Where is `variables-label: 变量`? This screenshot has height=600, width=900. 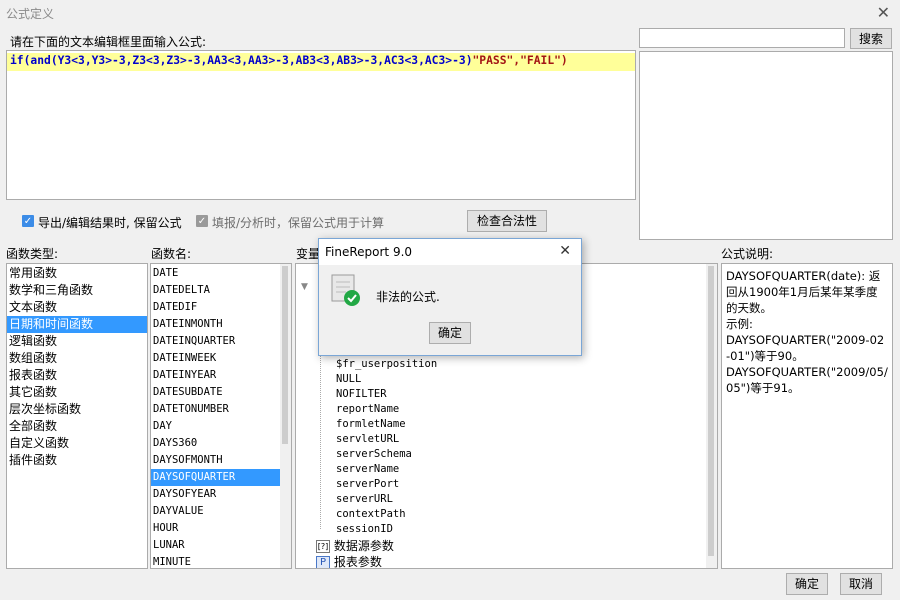
variables-label: 变量 is located at coordinates (308, 254).